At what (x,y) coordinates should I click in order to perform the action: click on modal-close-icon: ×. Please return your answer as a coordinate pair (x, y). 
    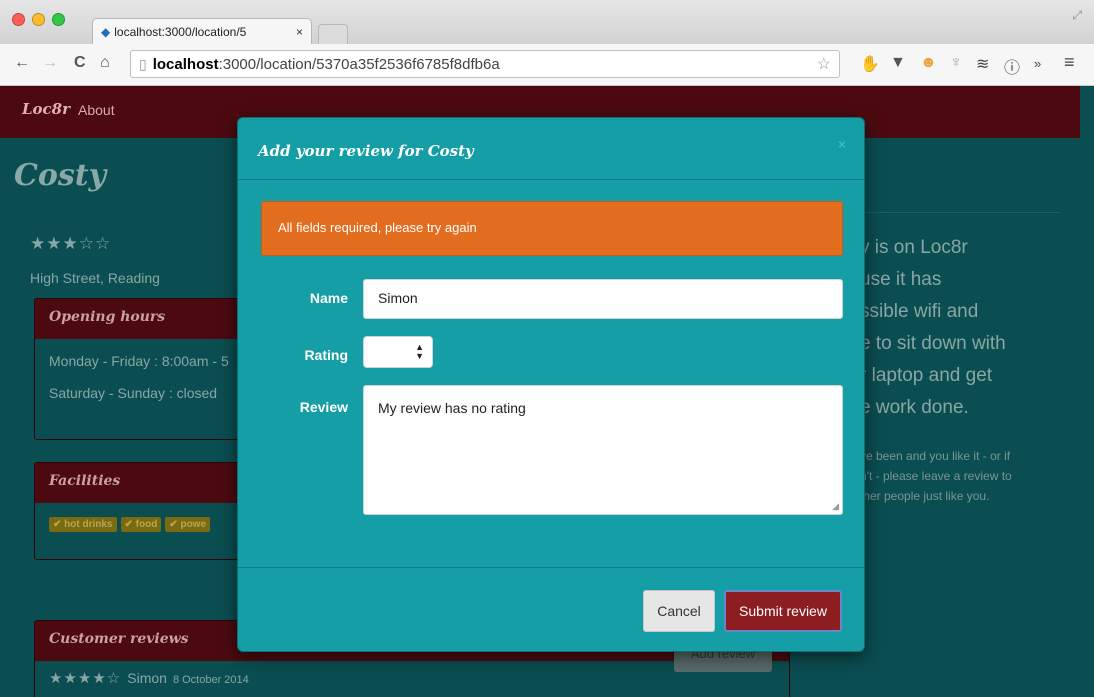
    Looking at the image, I should click on (842, 144).